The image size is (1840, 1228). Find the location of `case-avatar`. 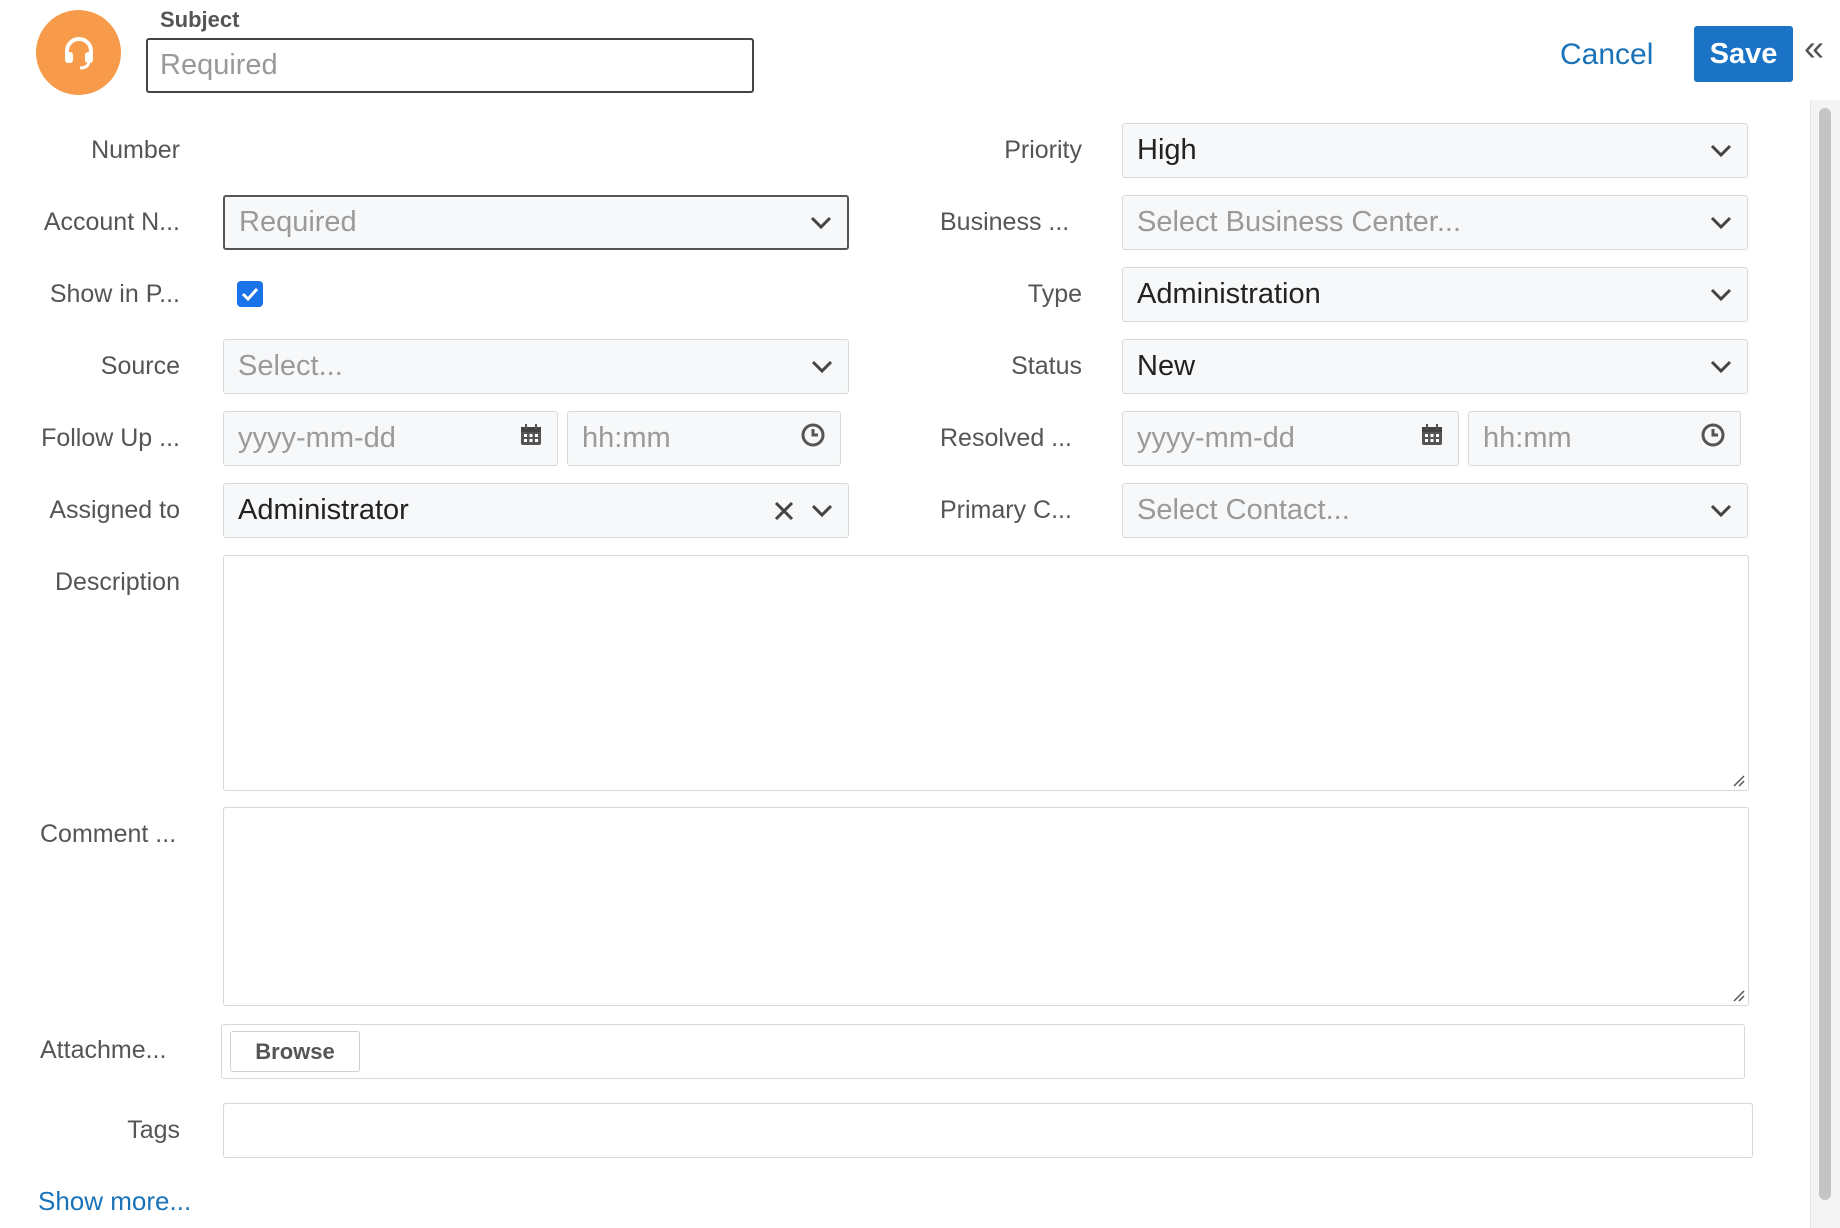

case-avatar is located at coordinates (78, 52).